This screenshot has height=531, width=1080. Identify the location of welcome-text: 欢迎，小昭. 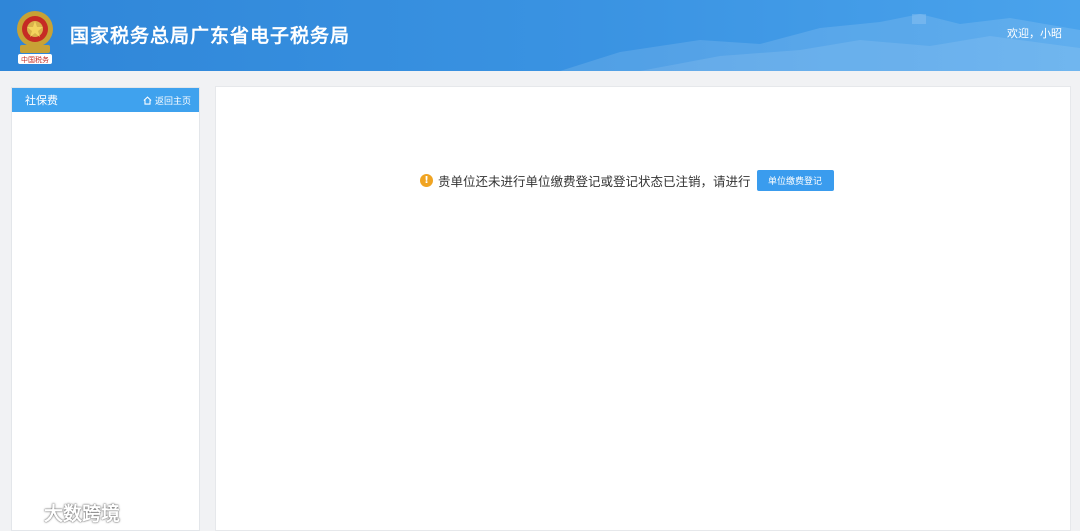
(1034, 33).